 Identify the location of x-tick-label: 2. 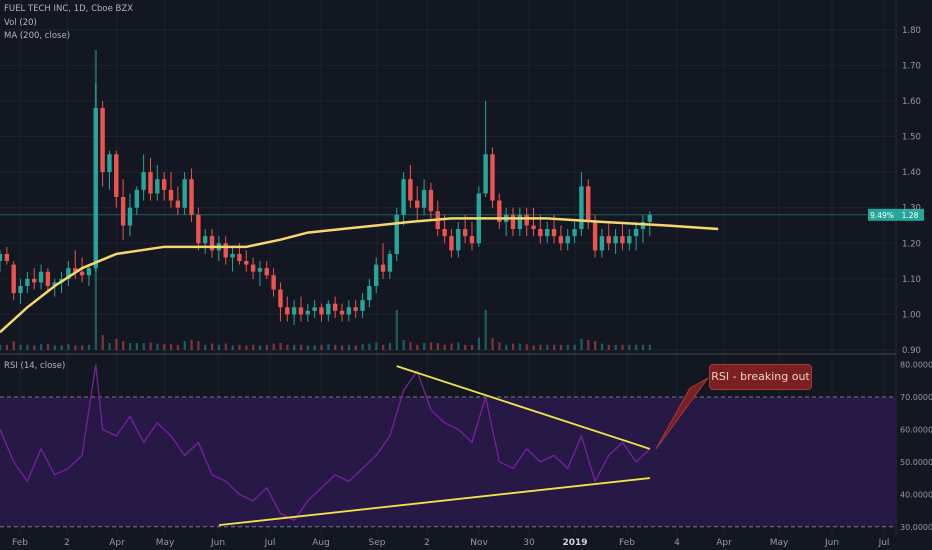
(67, 543).